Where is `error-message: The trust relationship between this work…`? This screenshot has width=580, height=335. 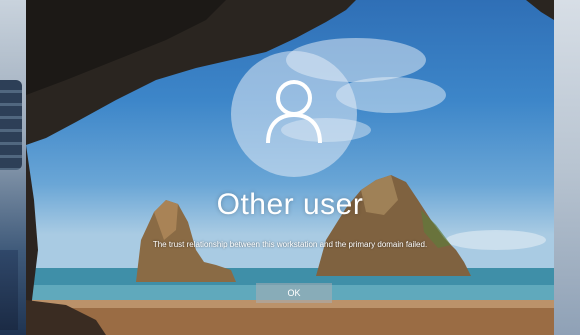 error-message: The trust relationship between this work… is located at coordinates (290, 244).